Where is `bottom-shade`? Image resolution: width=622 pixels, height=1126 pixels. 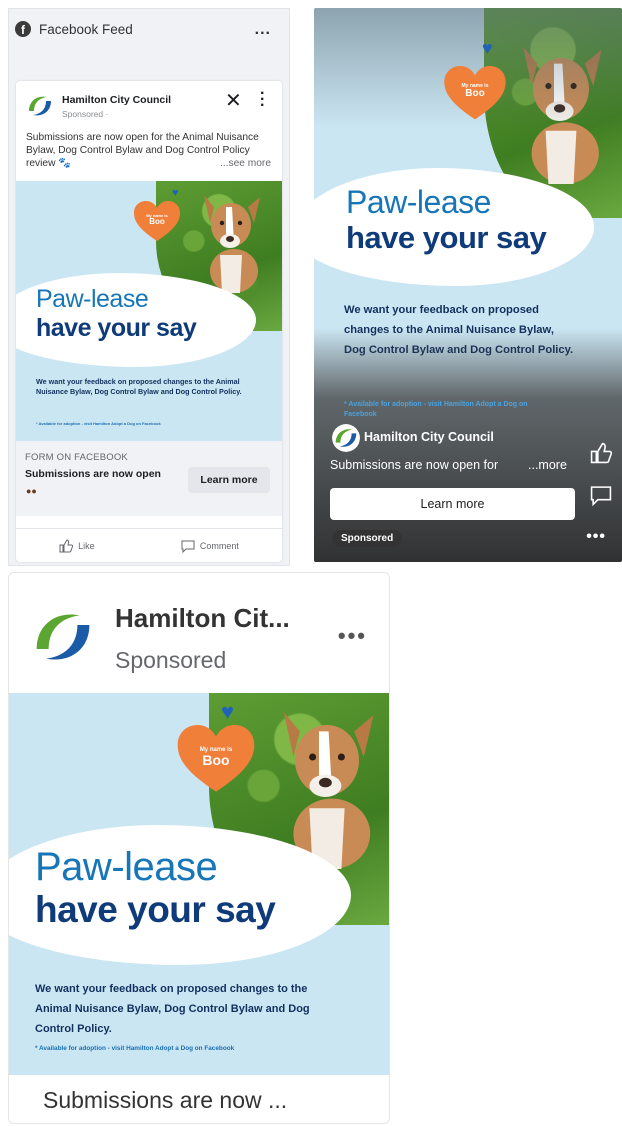
bottom-shade is located at coordinates (468, 445).